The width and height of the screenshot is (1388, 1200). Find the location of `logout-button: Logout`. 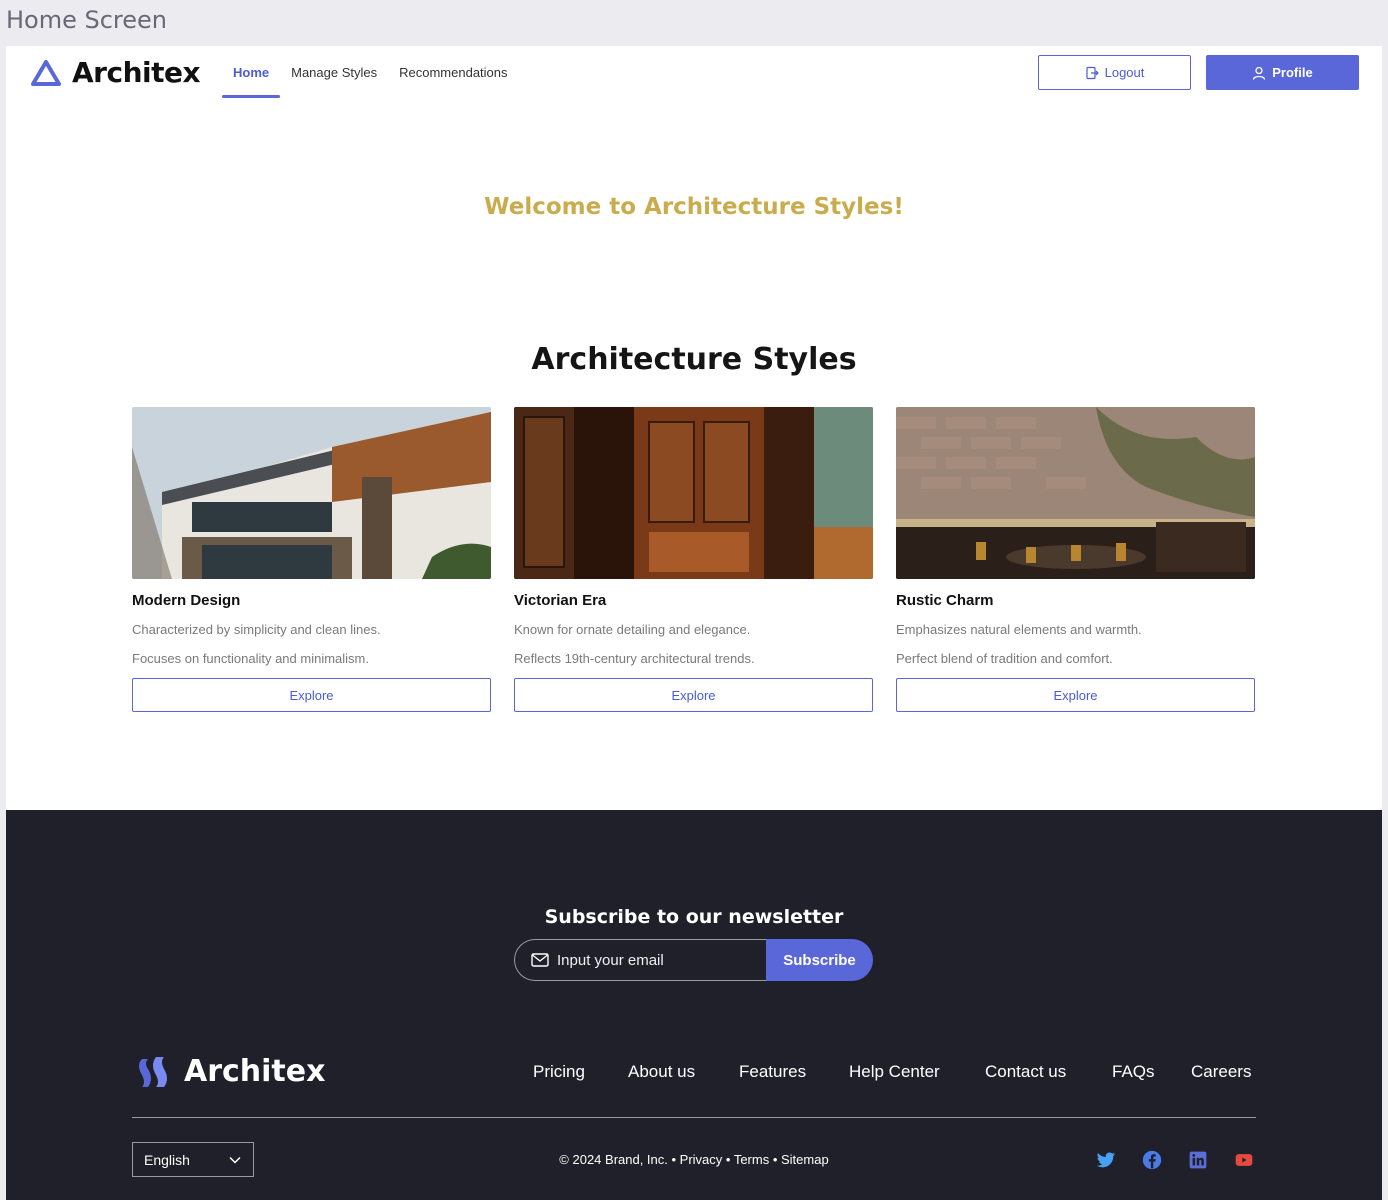

logout-button: Logout is located at coordinates (1114, 72).